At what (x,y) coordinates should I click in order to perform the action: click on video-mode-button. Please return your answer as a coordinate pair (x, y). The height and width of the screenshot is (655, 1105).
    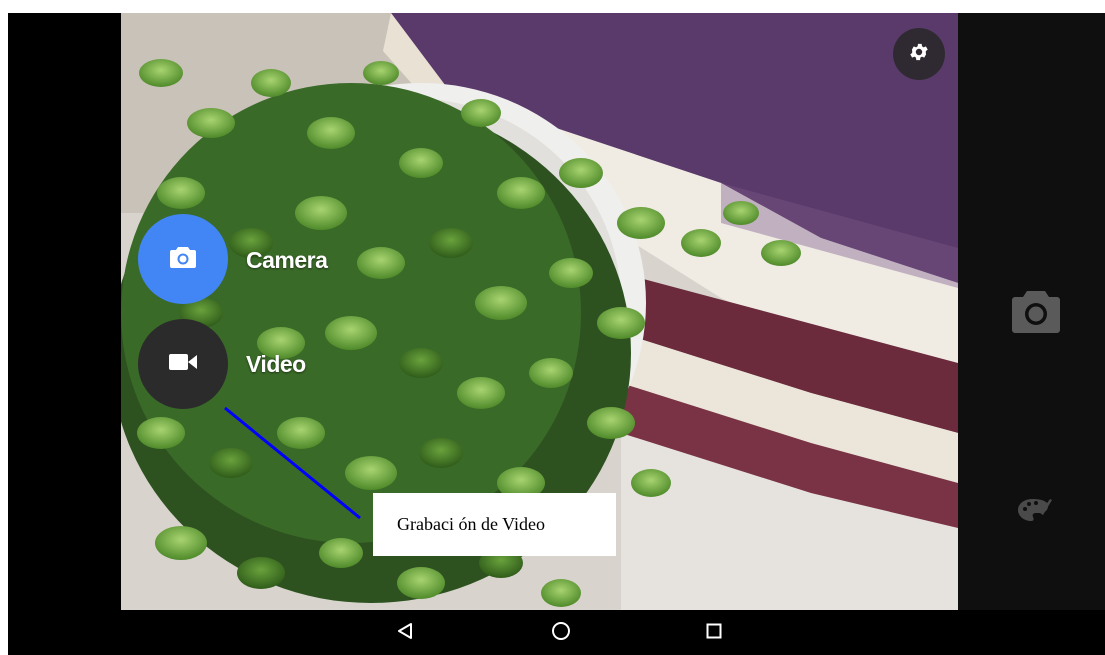
    Looking at the image, I should click on (183, 364).